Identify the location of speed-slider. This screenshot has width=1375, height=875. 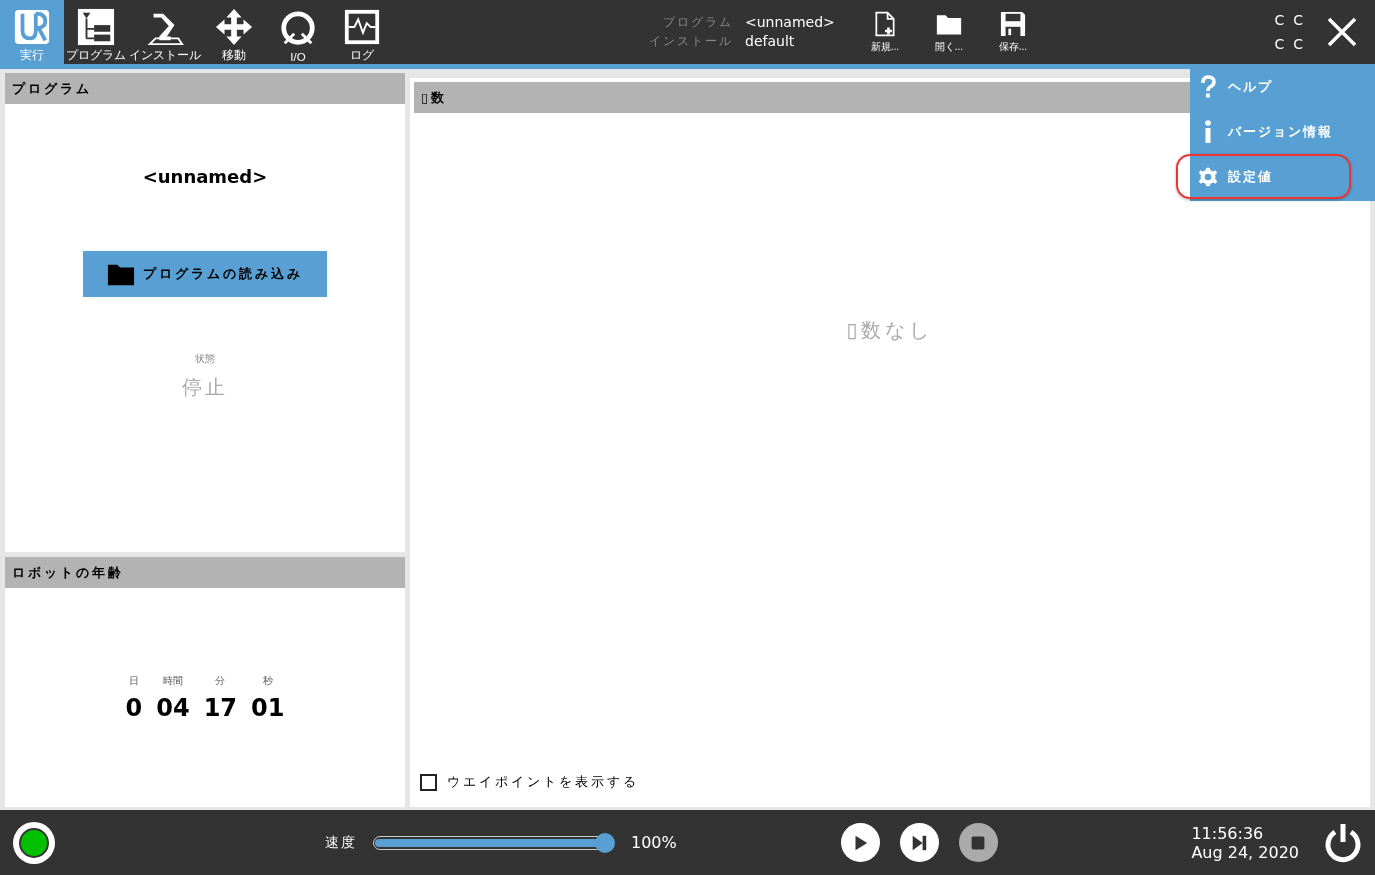
(495, 842).